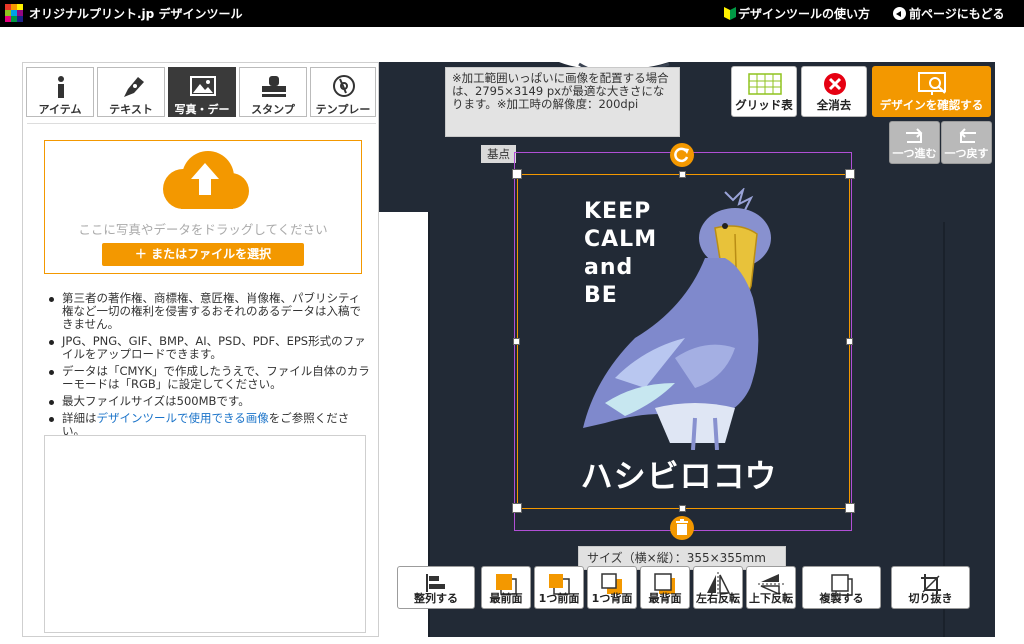  I want to click on flip-horizontal-button: 左右反転, so click(718, 587).